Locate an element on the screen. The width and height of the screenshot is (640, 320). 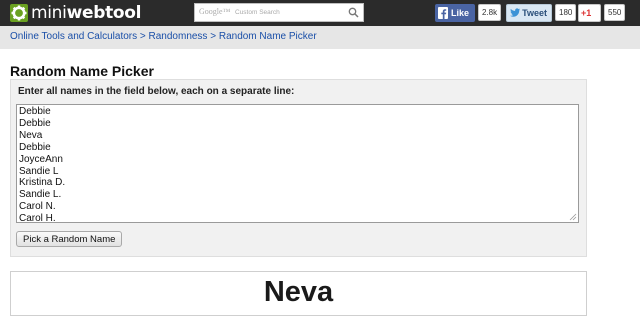
twitter-bird-icon is located at coordinates (515, 12).